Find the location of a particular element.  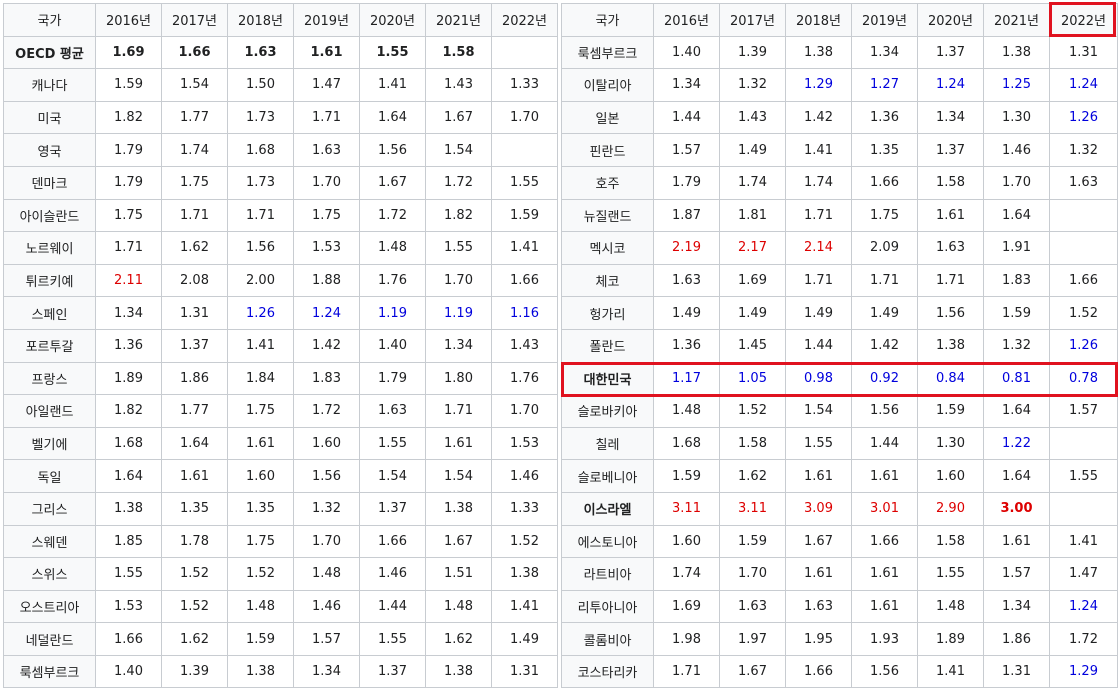

header-country: 국가 is located at coordinates (49, 20).